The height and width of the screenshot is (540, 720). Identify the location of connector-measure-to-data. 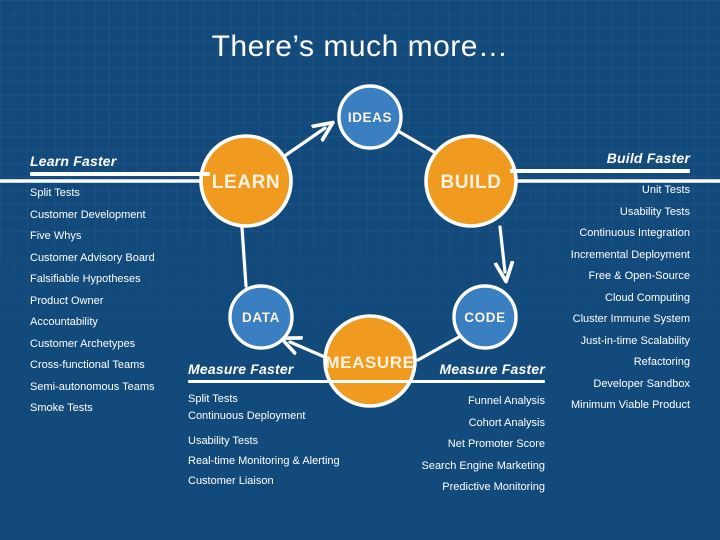
(309, 351).